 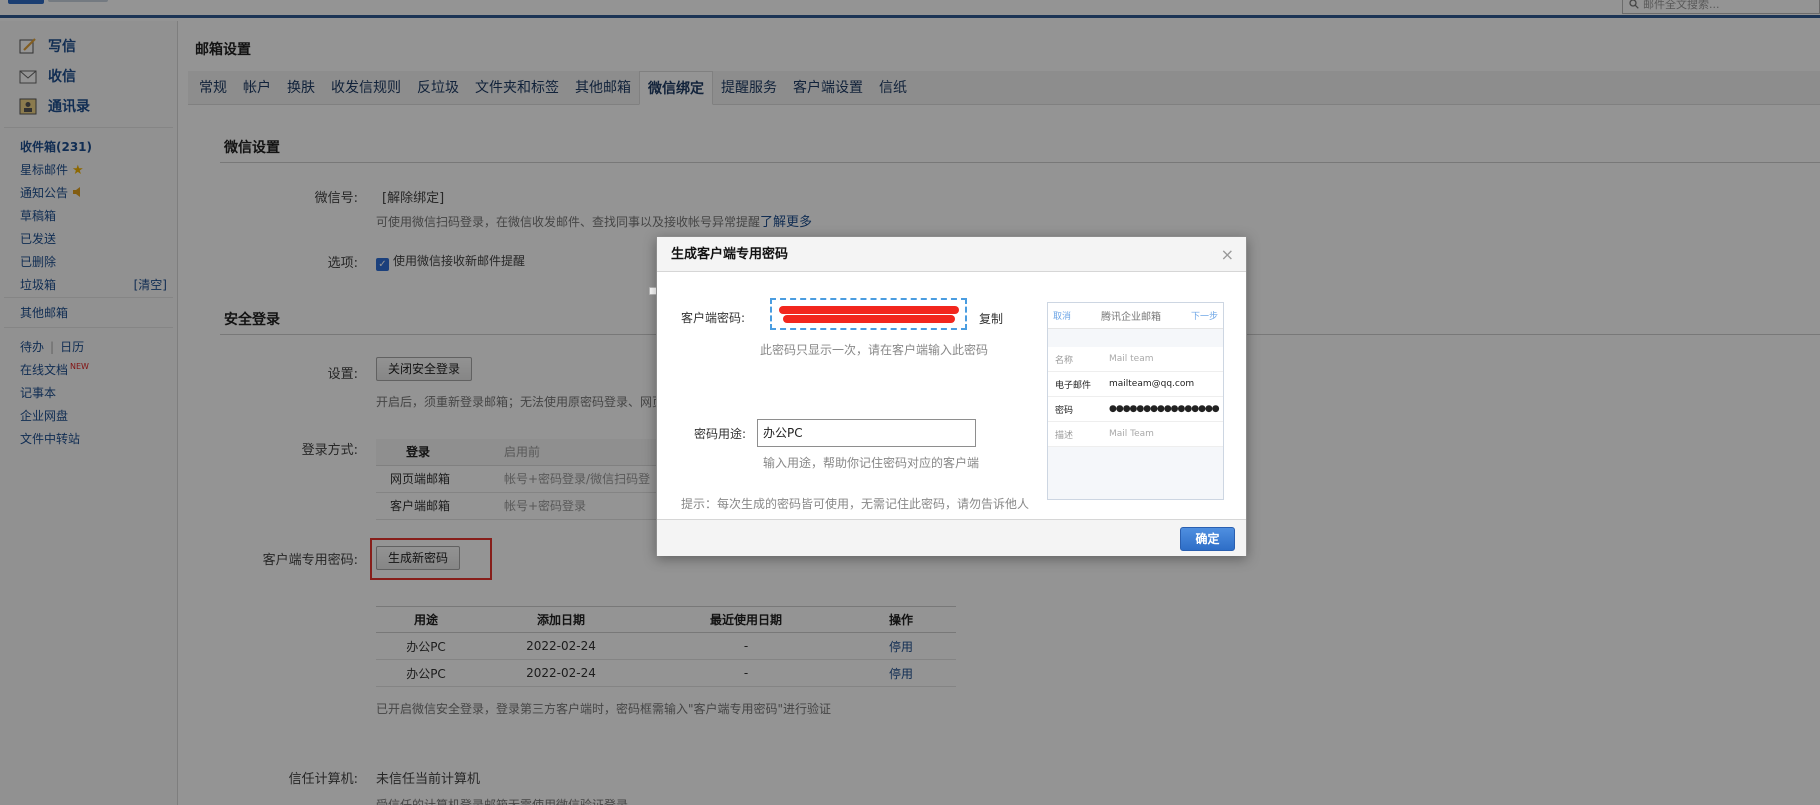 I want to click on client-password-field-label: 客户端密码:, so click(x=713, y=318).